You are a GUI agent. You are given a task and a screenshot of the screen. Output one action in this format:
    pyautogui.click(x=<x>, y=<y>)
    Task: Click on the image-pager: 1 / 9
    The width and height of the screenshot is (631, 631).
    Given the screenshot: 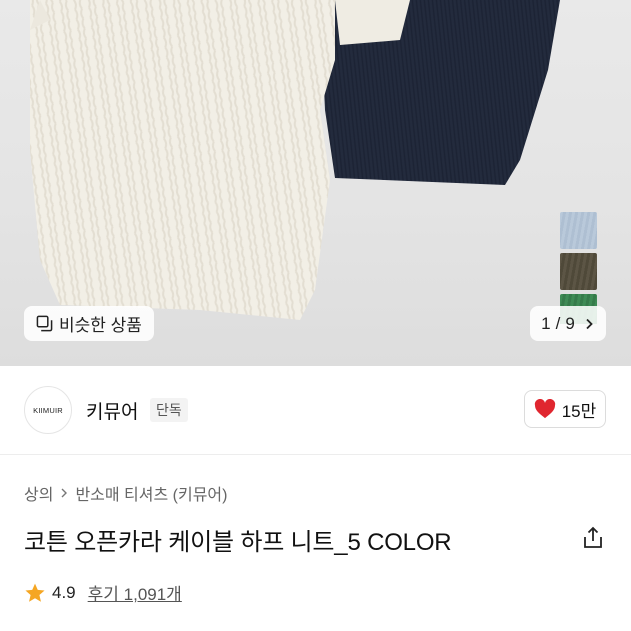 What is the action you would take?
    pyautogui.click(x=568, y=323)
    